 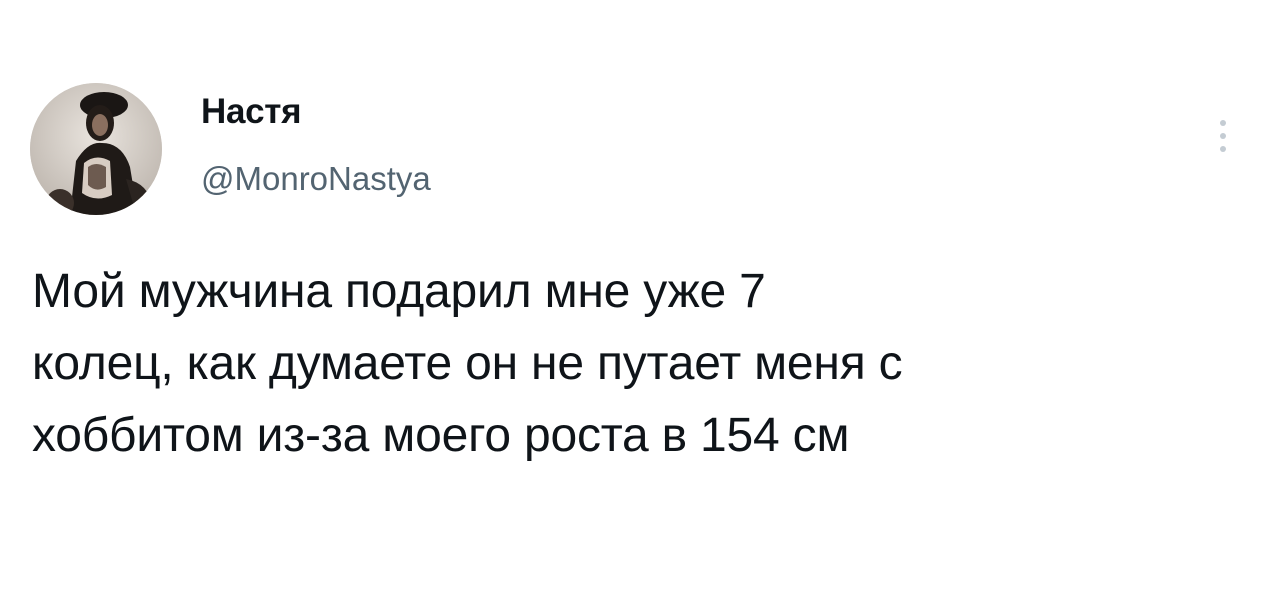 What do you see at coordinates (251, 112) in the screenshot?
I see `author-display-name: Настя` at bounding box center [251, 112].